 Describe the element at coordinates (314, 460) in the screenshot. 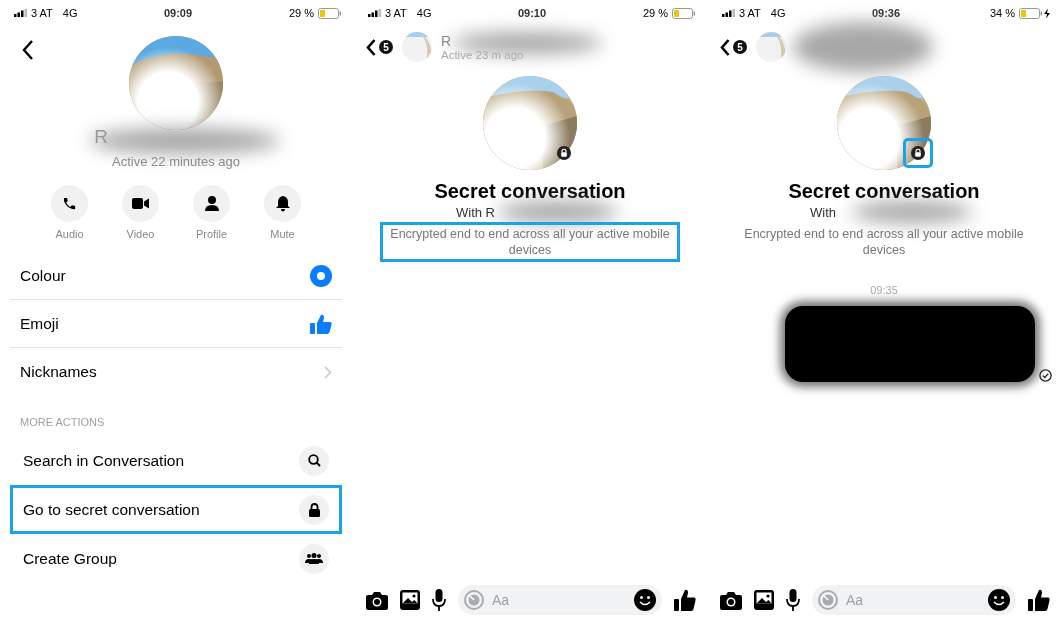

I see `search-icon` at that location.